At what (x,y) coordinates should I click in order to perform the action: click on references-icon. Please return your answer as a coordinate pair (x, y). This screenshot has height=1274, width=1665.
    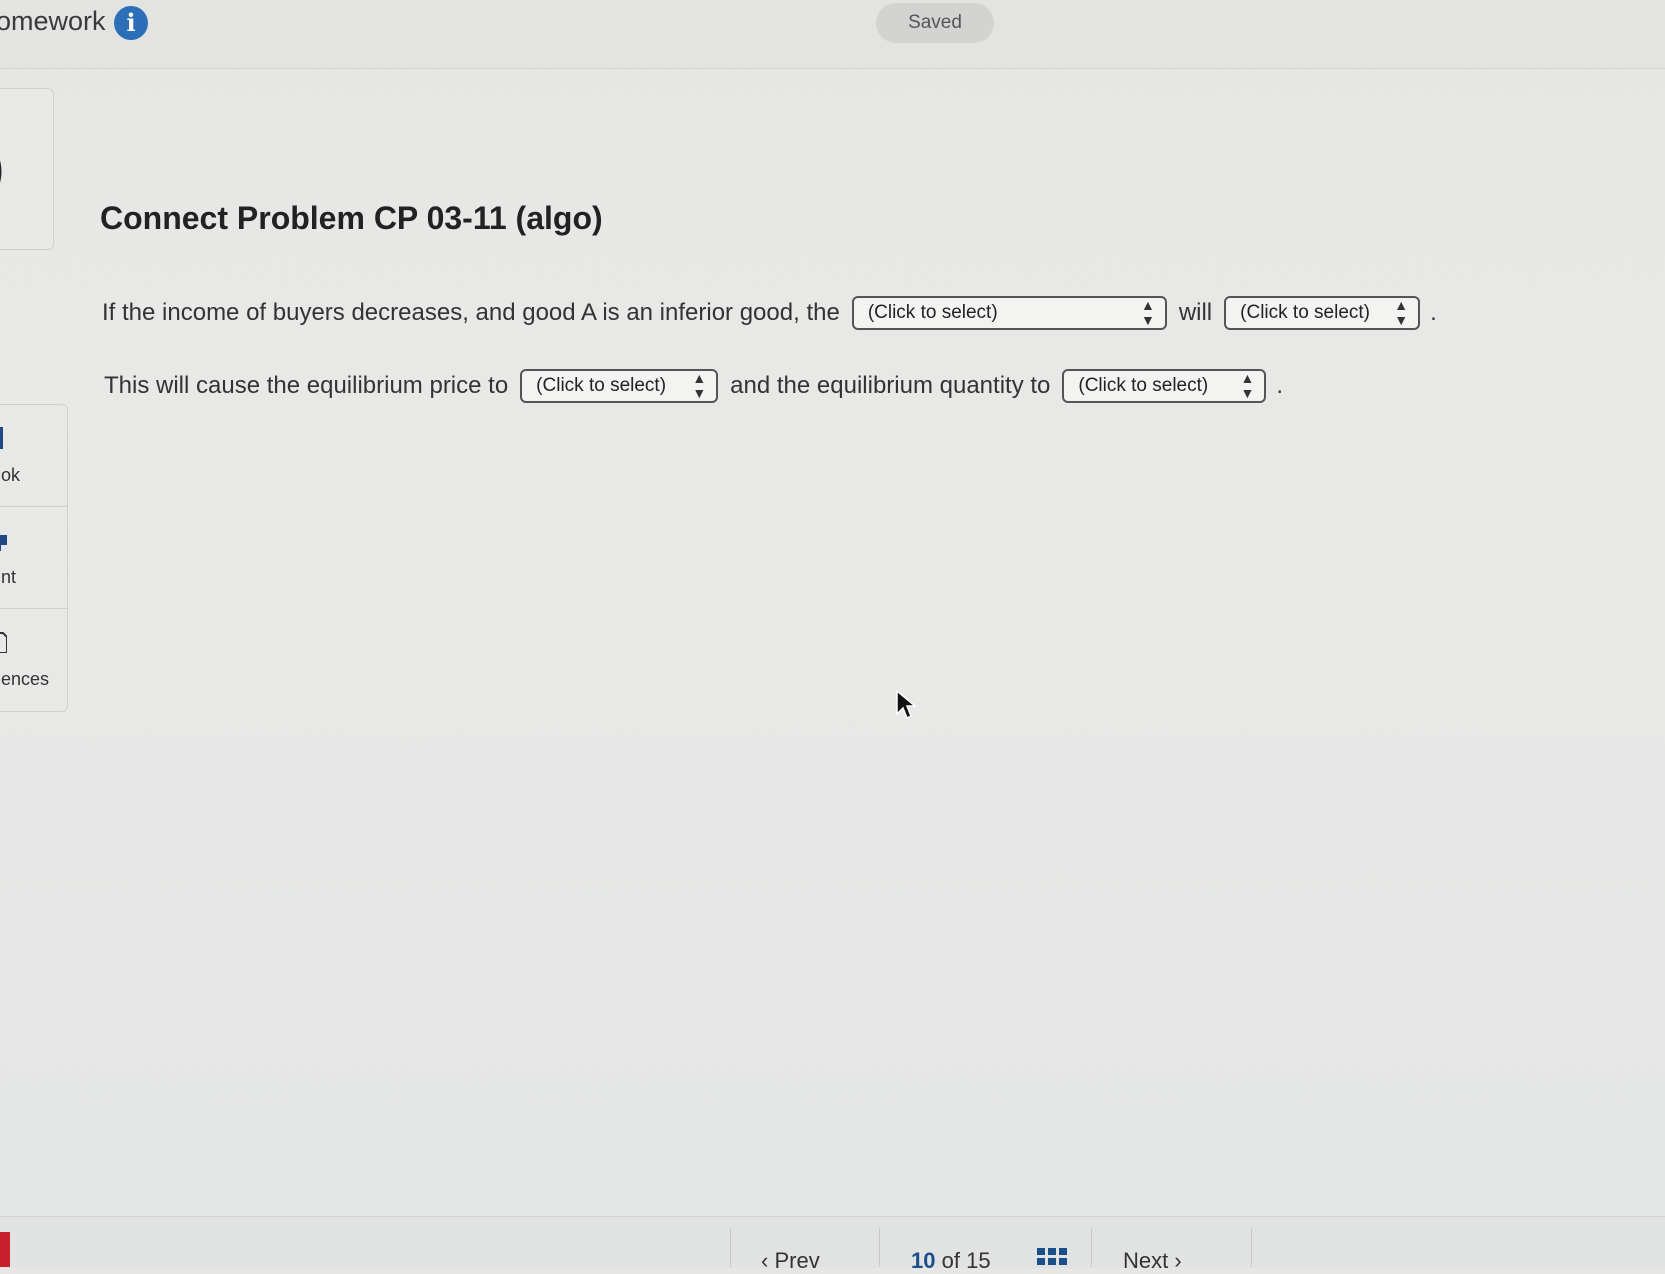
    Looking at the image, I should click on (3, 642).